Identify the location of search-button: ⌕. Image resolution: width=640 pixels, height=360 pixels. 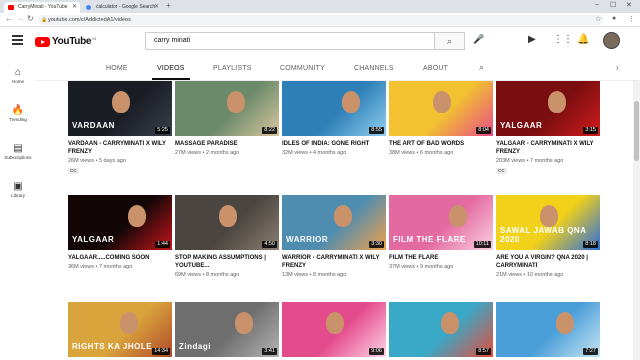
(450, 41).